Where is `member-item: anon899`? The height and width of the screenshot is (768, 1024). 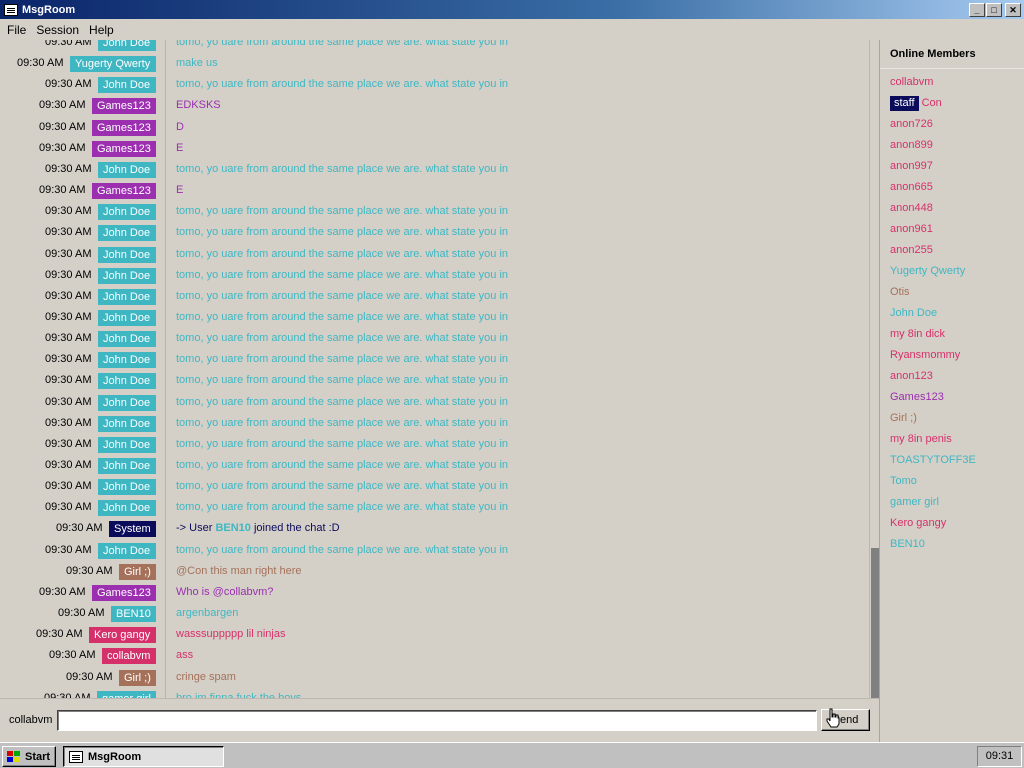 member-item: anon899 is located at coordinates (911, 145).